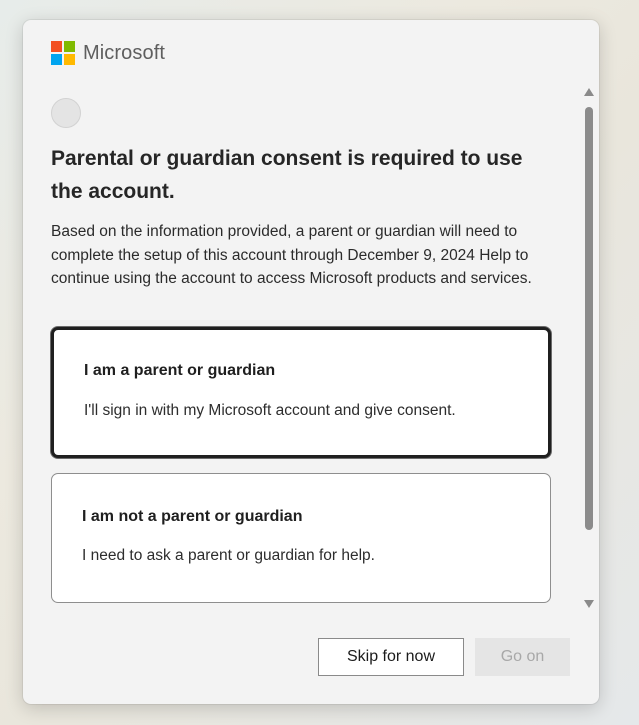  What do you see at coordinates (124, 52) in the screenshot?
I see `brand-name: Microsoft` at bounding box center [124, 52].